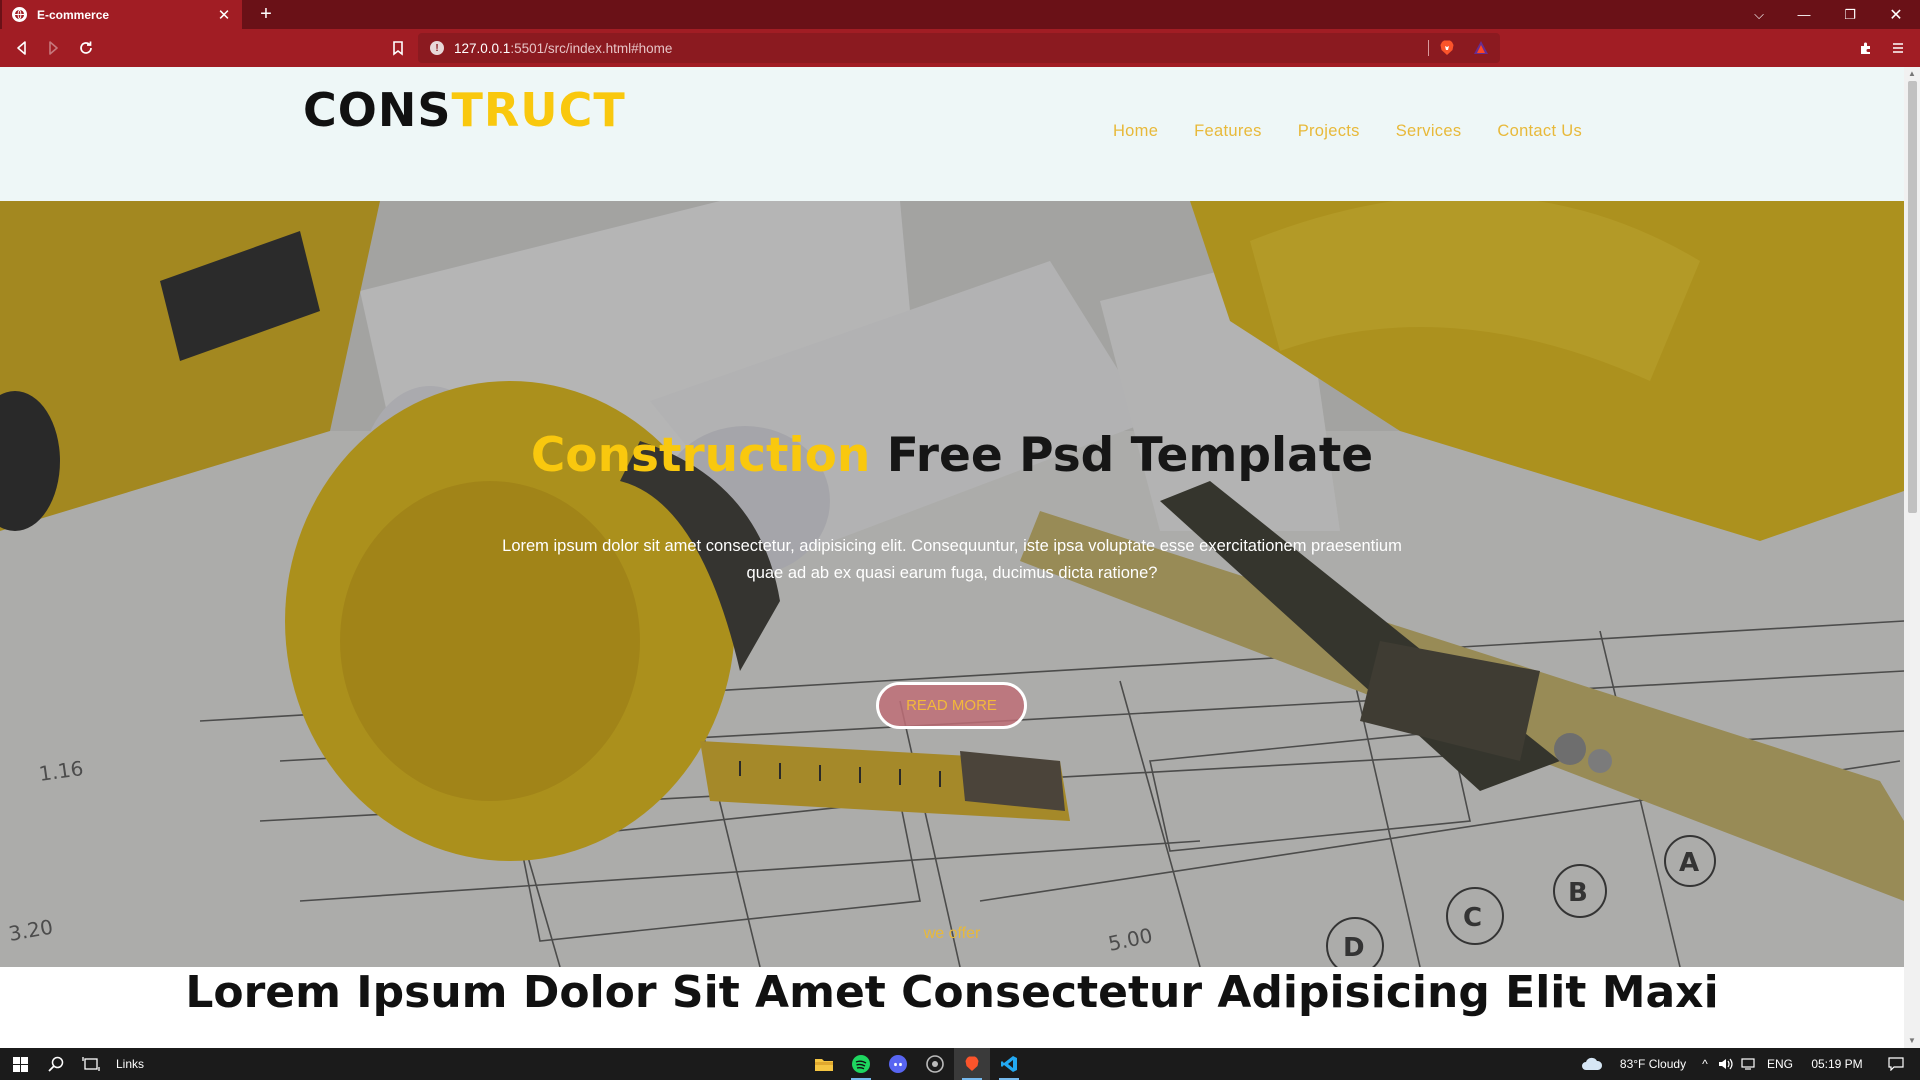  I want to click on nav-features: Features, so click(1228, 131).